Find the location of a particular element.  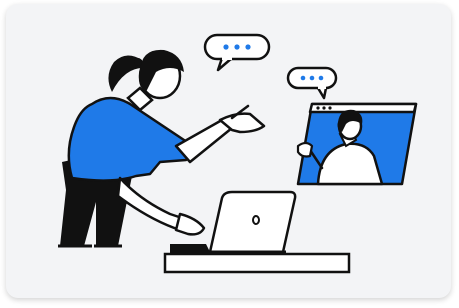

video-call-window-icon is located at coordinates (357, 144).